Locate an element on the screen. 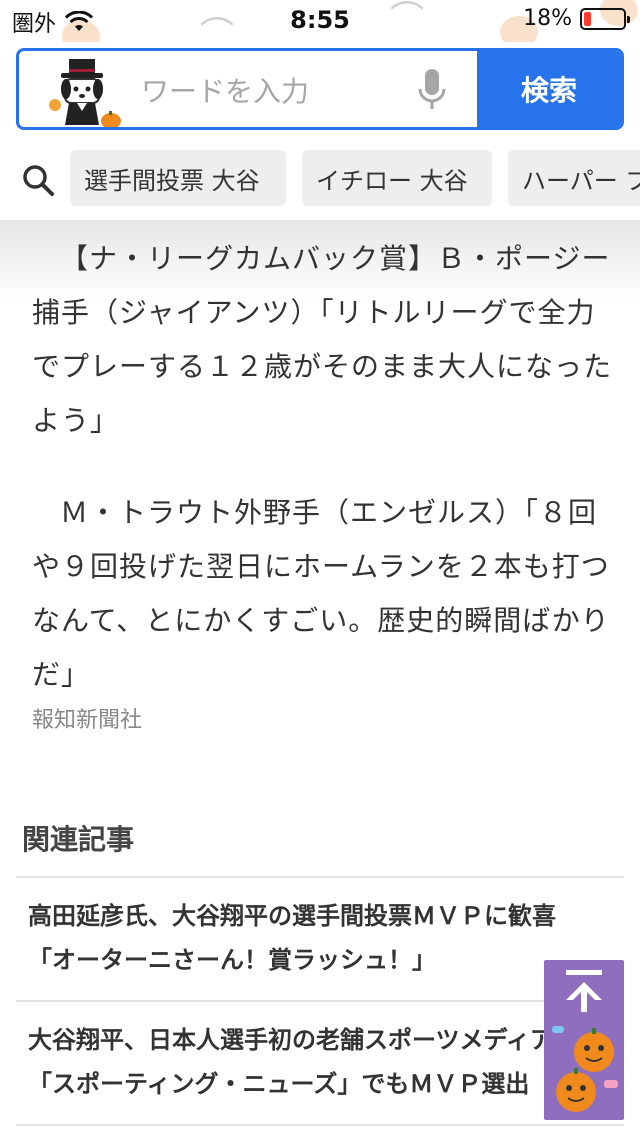  search-button: 検索 is located at coordinates (549, 89).